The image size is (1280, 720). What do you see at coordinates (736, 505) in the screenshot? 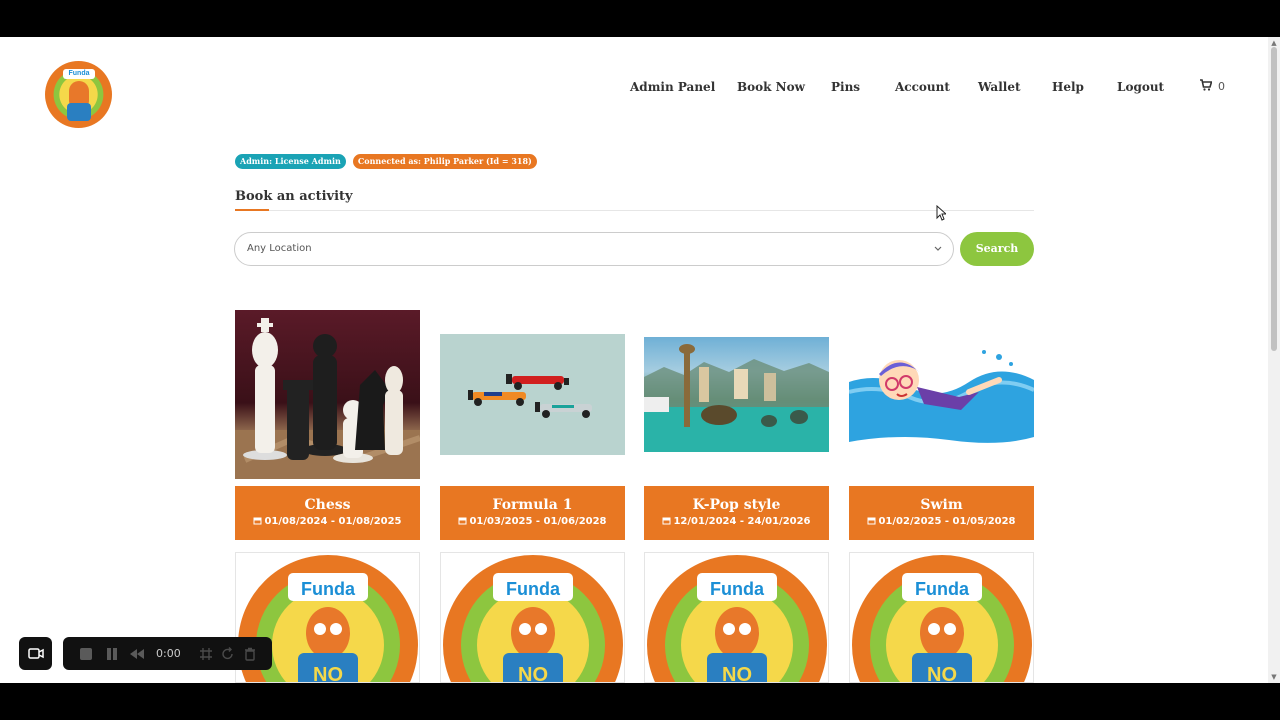
I see `activity-name: K-Pop style` at bounding box center [736, 505].